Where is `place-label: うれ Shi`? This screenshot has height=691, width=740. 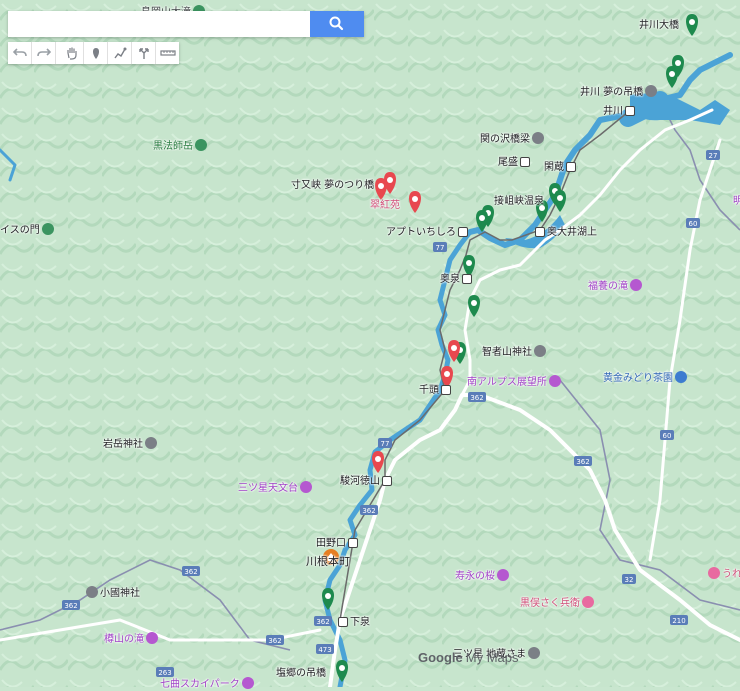
place-label: うれ Shi is located at coordinates (723, 574).